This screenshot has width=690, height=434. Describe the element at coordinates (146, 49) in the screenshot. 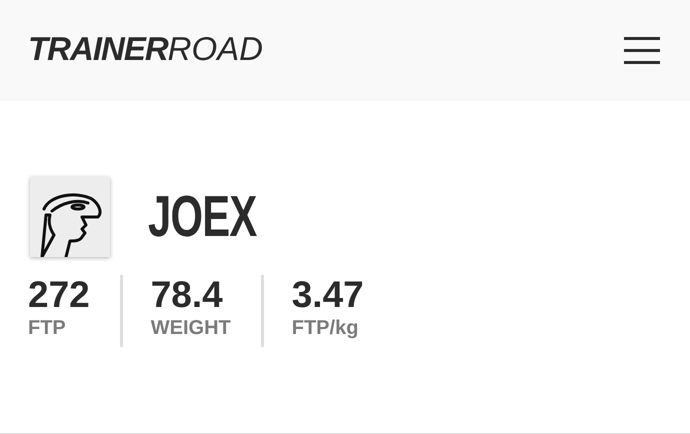

I see `logo: TRAINERROAD` at that location.